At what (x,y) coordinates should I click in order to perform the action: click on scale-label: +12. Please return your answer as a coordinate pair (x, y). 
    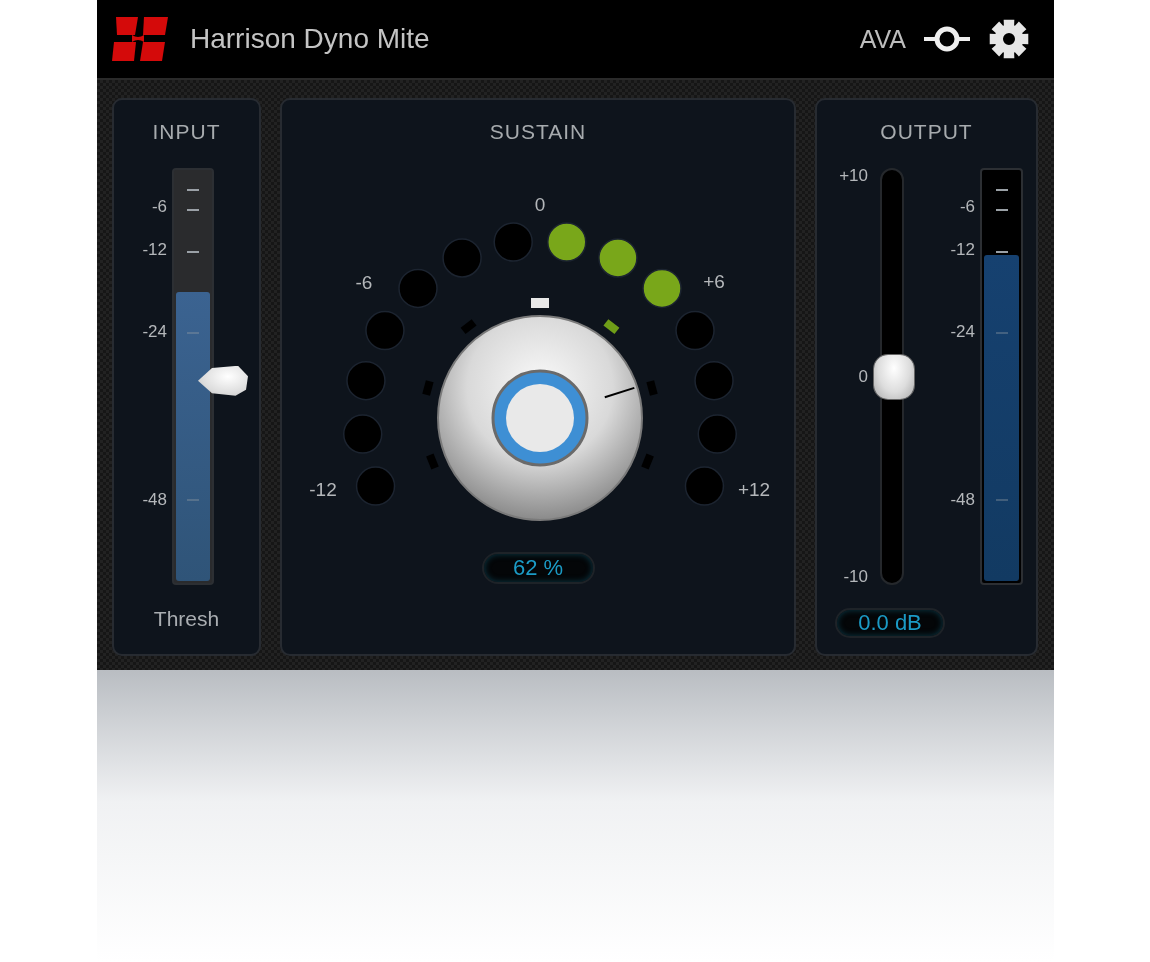
    Looking at the image, I should click on (754, 490).